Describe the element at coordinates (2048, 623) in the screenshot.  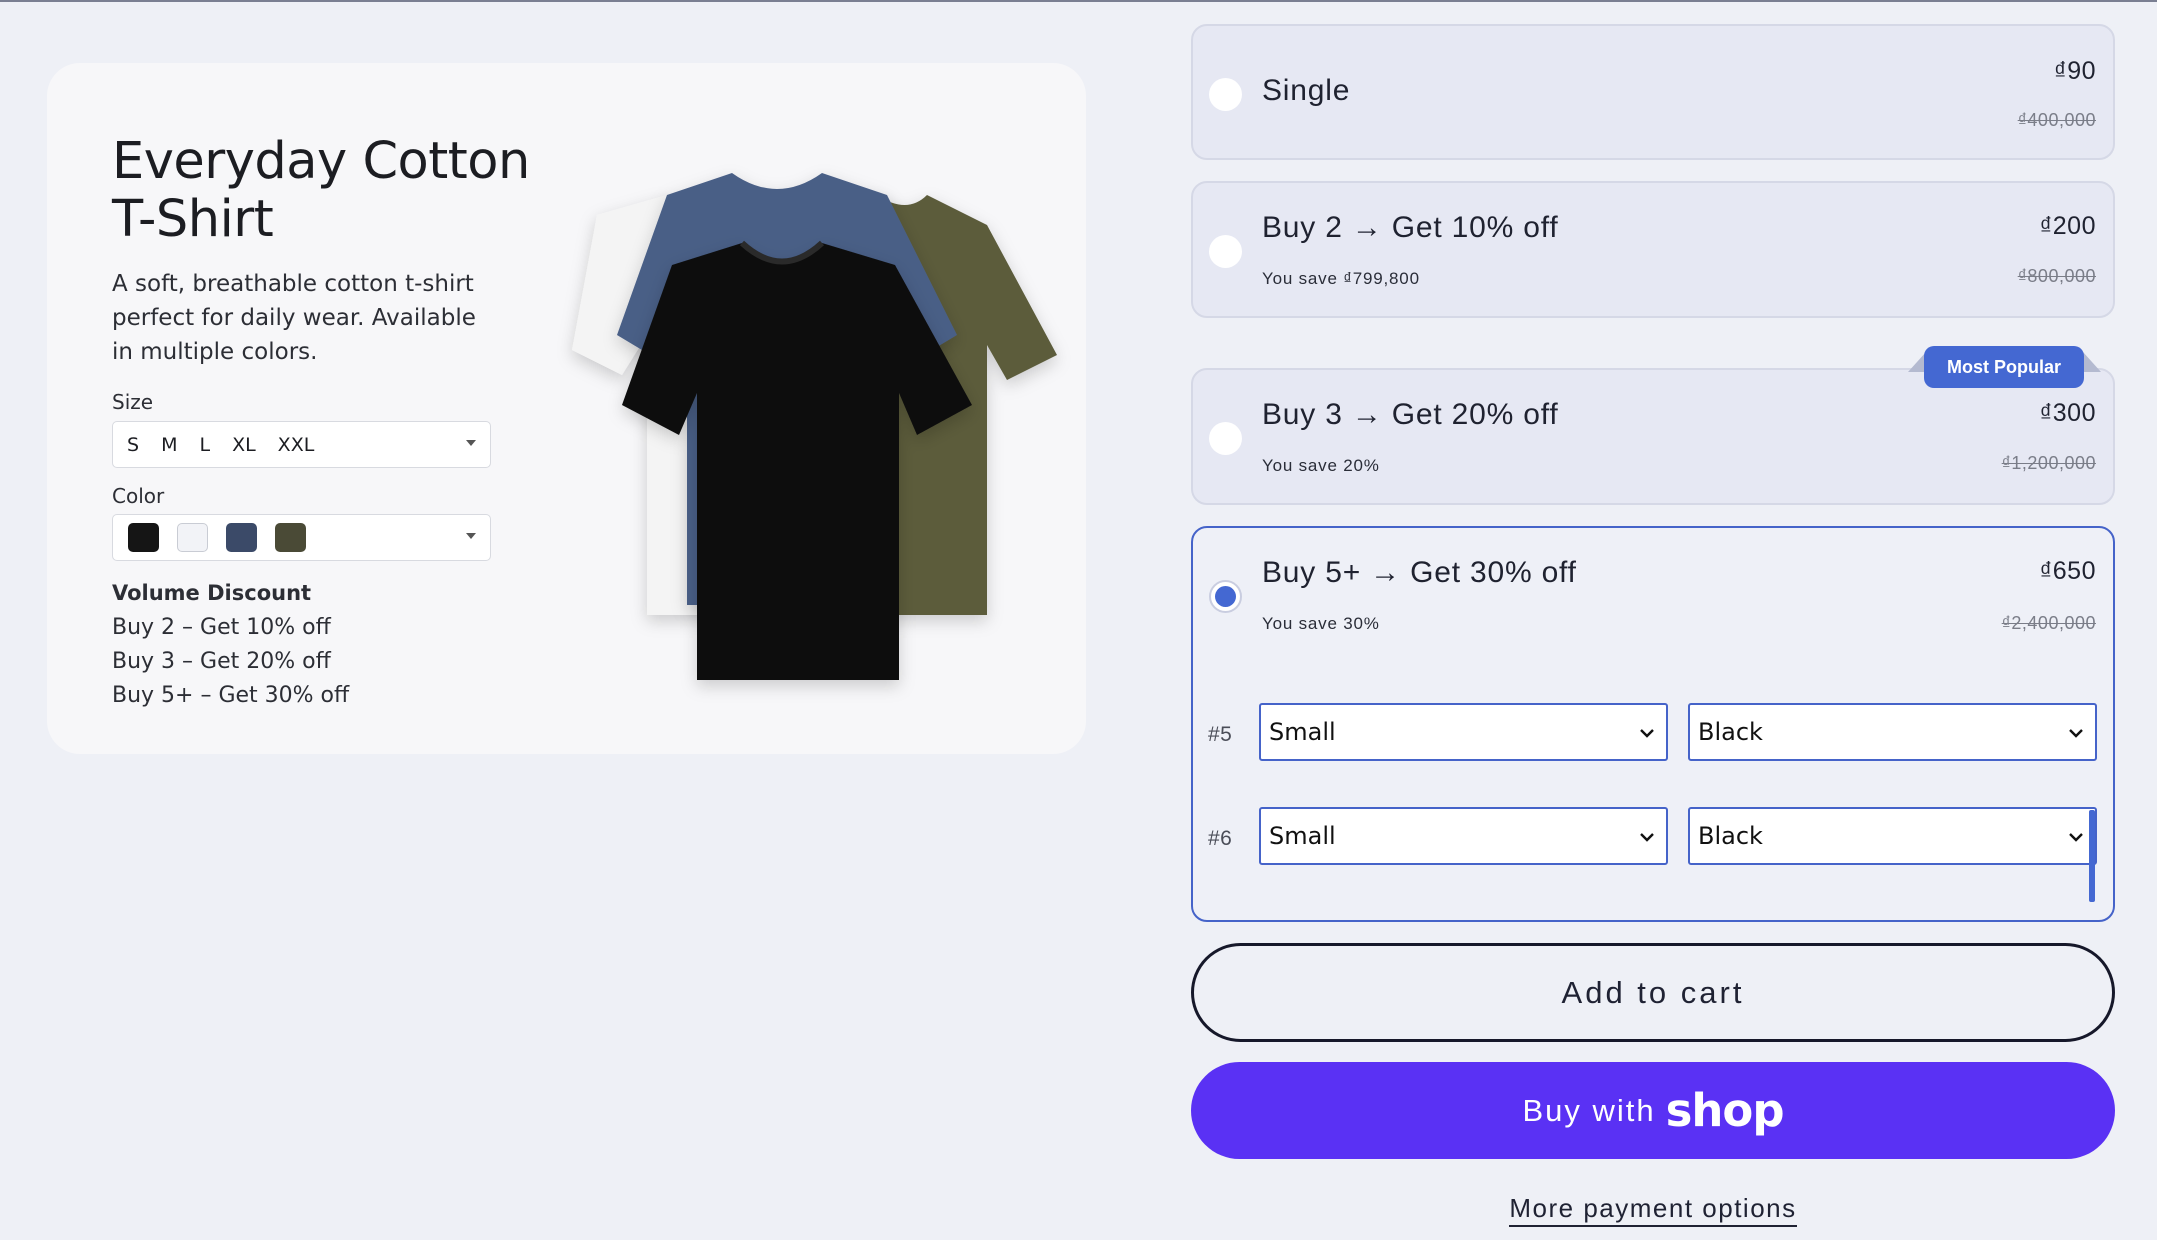
I see `option-compare-price: ₫2,400,000` at that location.